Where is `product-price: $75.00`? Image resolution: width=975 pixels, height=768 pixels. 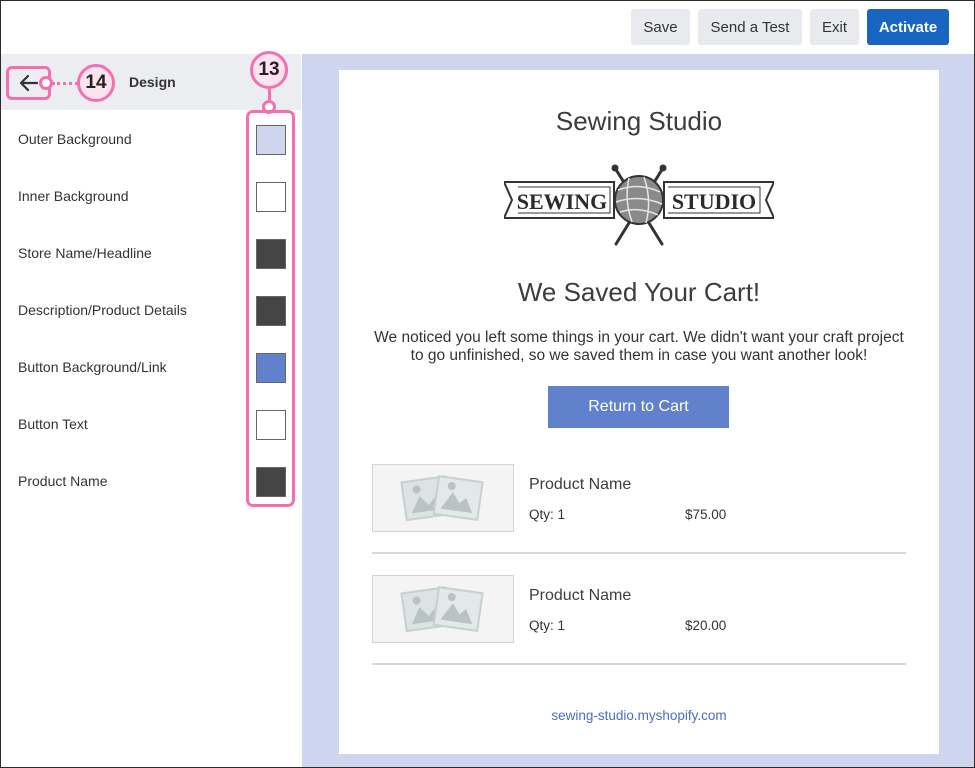
product-price: $75.00 is located at coordinates (706, 514).